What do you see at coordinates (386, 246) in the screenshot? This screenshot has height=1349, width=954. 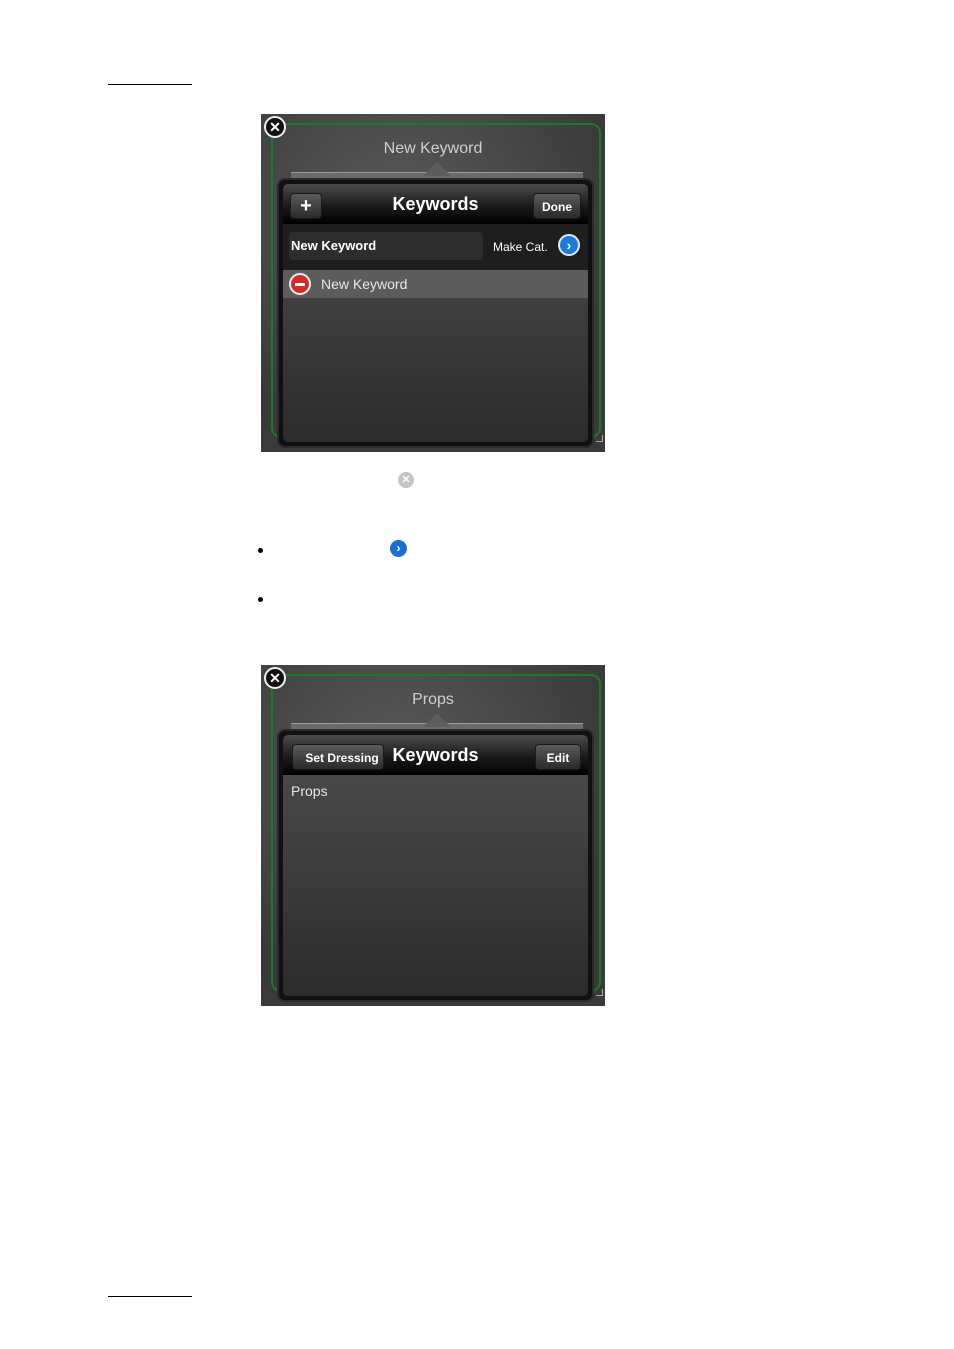 I see `keyword-input: New Keyword` at bounding box center [386, 246].